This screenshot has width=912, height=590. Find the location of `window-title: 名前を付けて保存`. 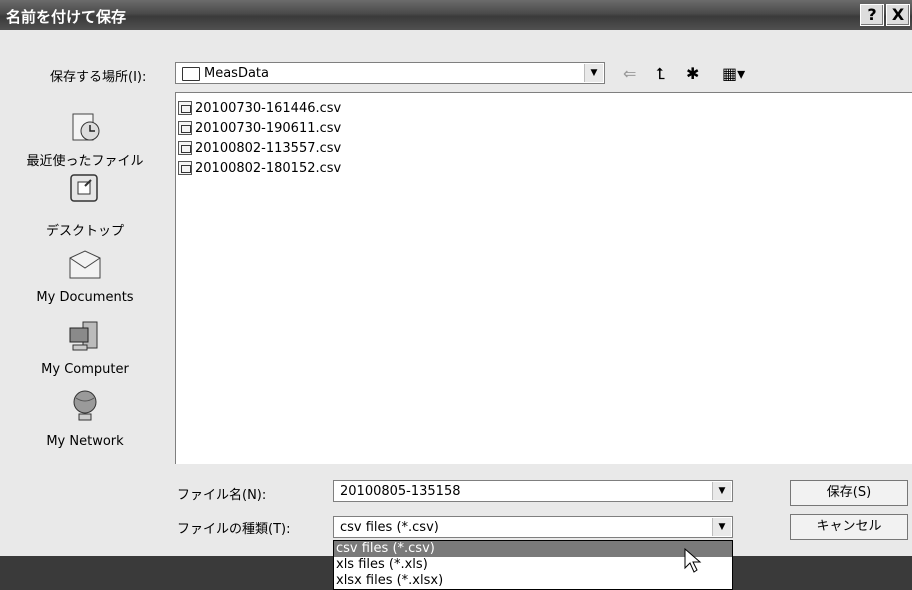

window-title: 名前を付けて保存 is located at coordinates (66, 17).